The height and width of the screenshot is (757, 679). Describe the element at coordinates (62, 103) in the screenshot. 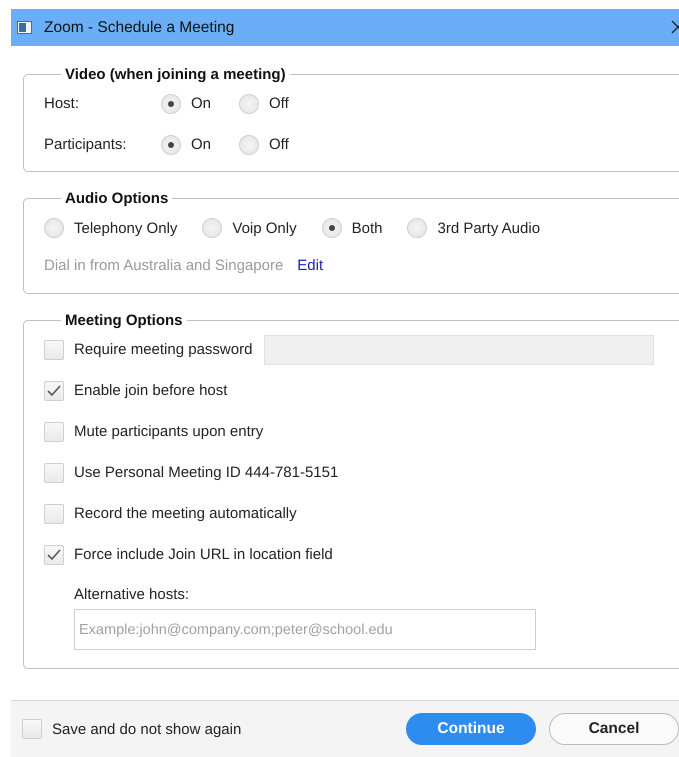

I see `row-label: Host:` at that location.